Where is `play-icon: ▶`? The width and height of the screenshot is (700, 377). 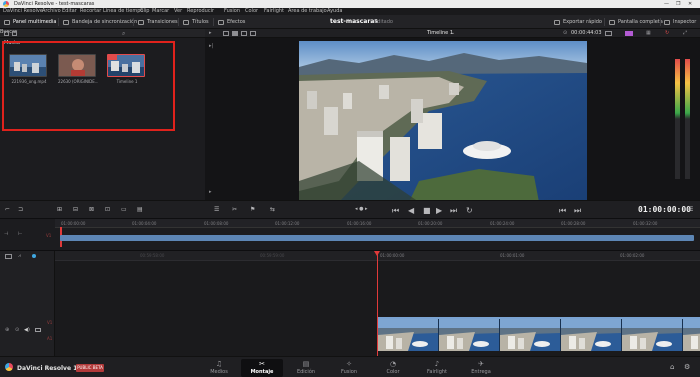
play-icon: ▶ is located at coordinates (439, 210).